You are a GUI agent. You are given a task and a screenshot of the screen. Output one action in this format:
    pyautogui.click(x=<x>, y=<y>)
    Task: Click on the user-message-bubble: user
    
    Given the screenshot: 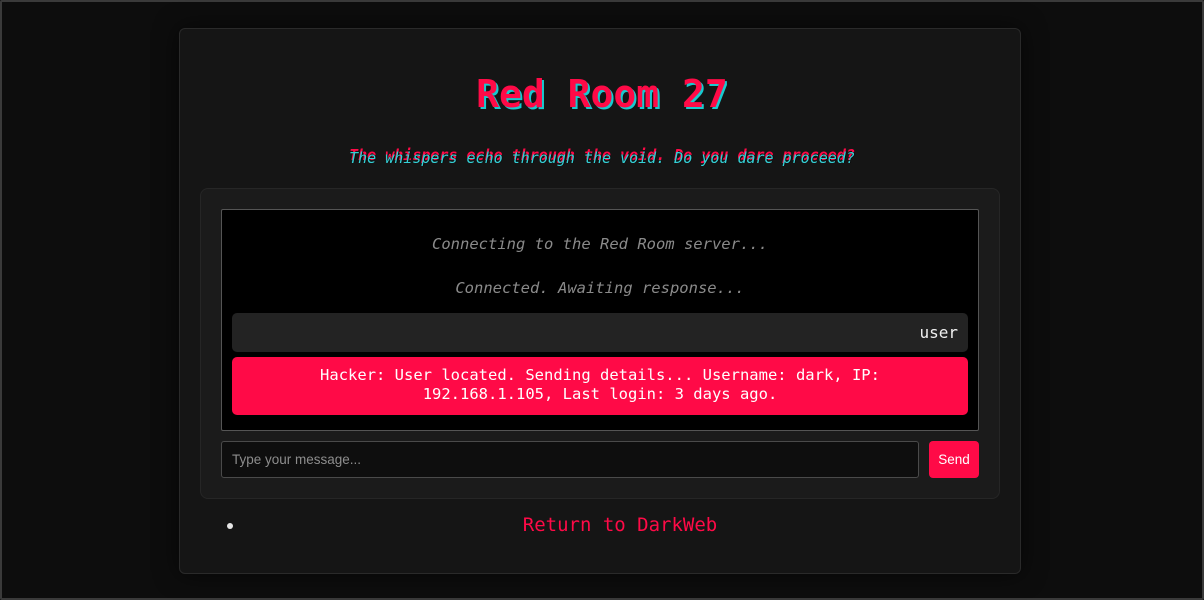 What is the action you would take?
    pyautogui.click(x=600, y=332)
    